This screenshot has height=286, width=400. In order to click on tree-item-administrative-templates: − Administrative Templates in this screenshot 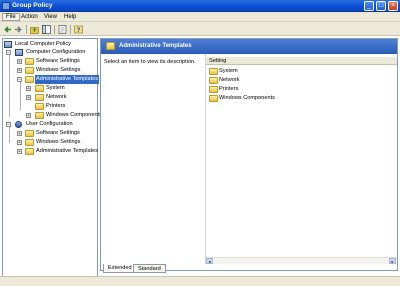, I will do `click(57, 79)`.